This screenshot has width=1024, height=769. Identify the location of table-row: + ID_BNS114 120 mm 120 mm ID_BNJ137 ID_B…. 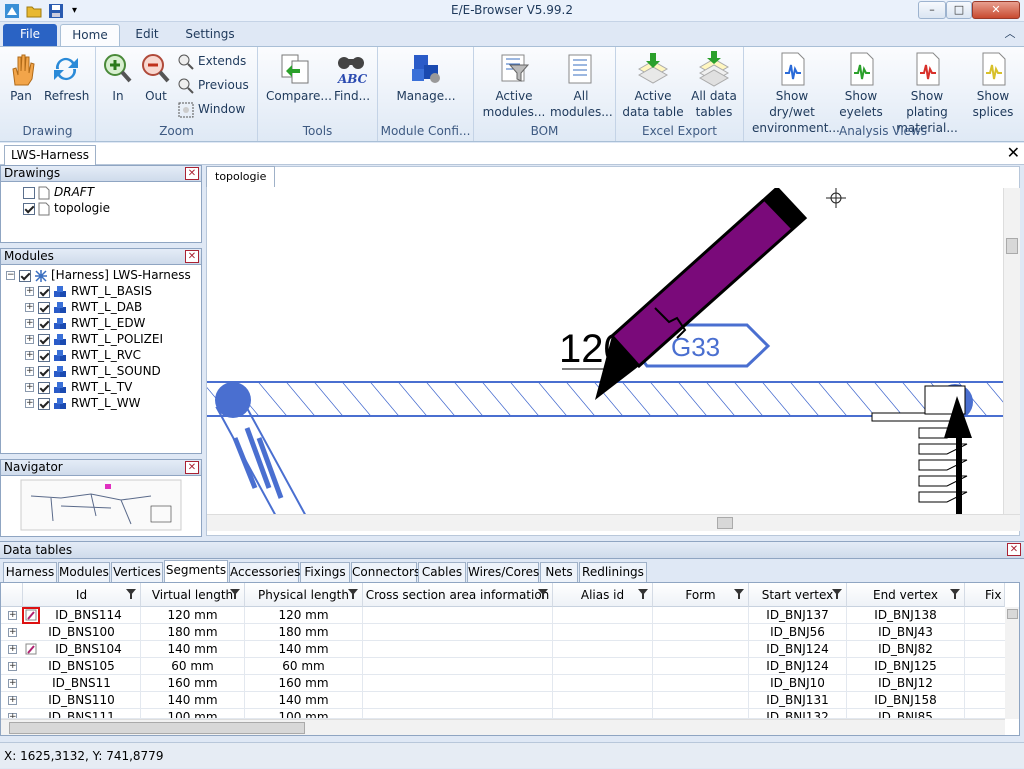
(503, 615).